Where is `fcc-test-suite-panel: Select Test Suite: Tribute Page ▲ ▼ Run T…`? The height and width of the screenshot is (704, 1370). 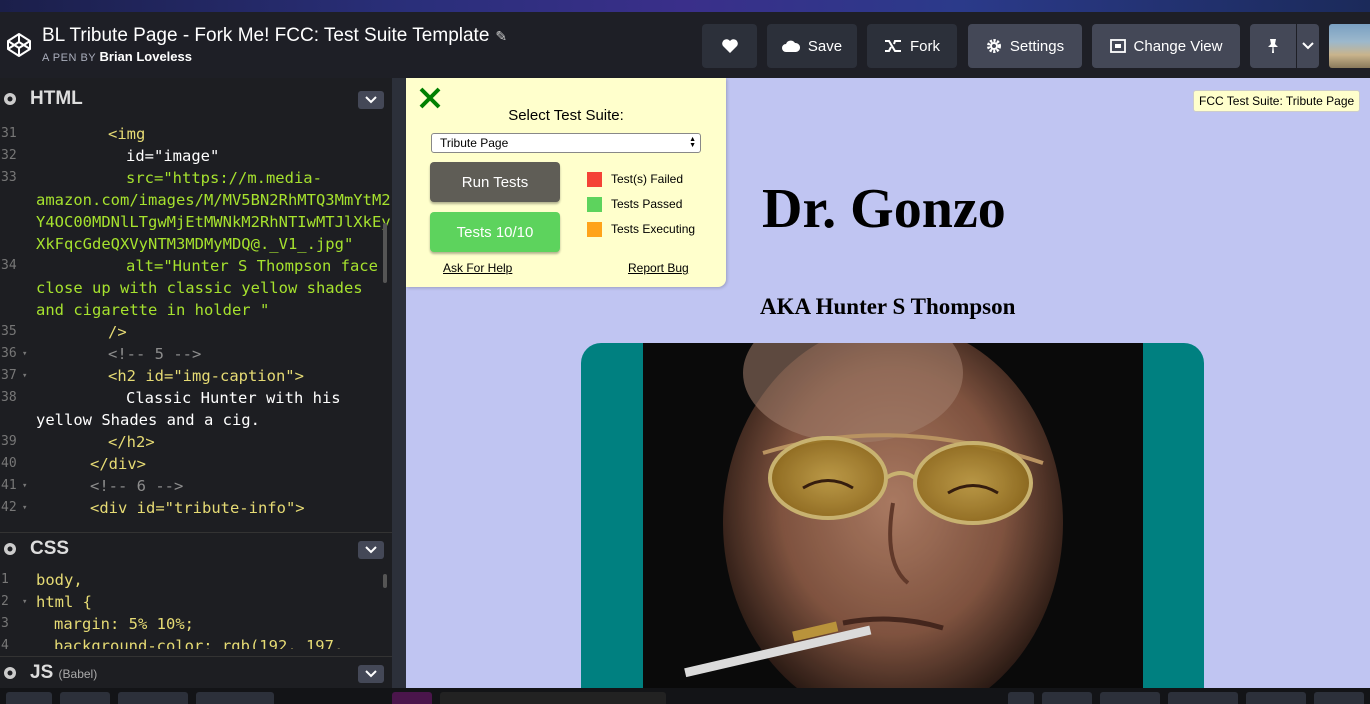
fcc-test-suite-panel: Select Test Suite: Tribute Page ▲ ▼ Run T… is located at coordinates (566, 182).